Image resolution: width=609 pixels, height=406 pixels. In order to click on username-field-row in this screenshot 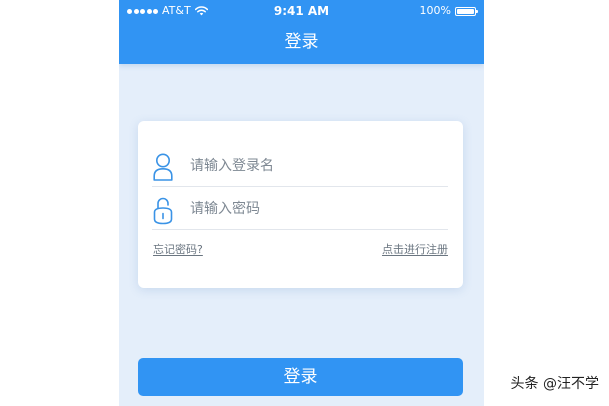, I will do `click(300, 166)`.